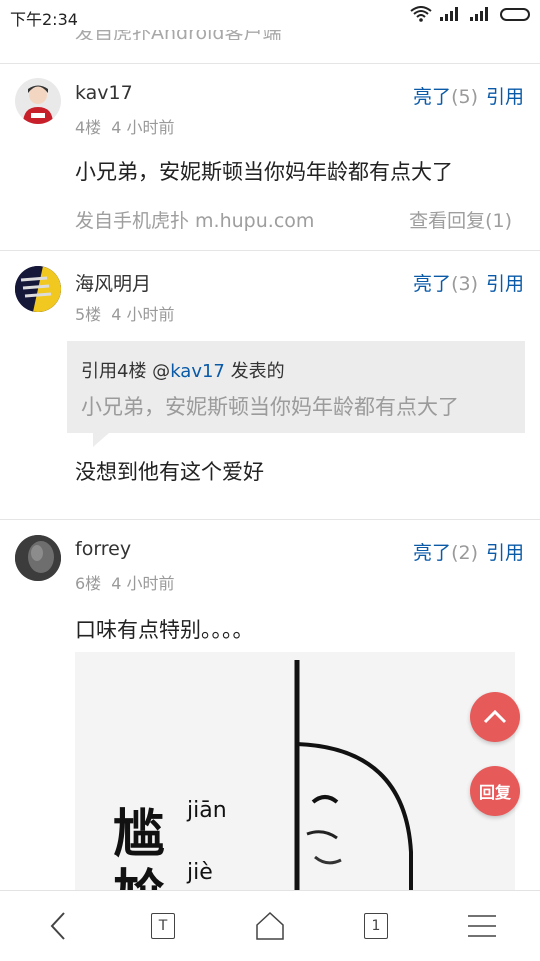  I want to click on view-replies-link: 查看回复(1), so click(460, 219).